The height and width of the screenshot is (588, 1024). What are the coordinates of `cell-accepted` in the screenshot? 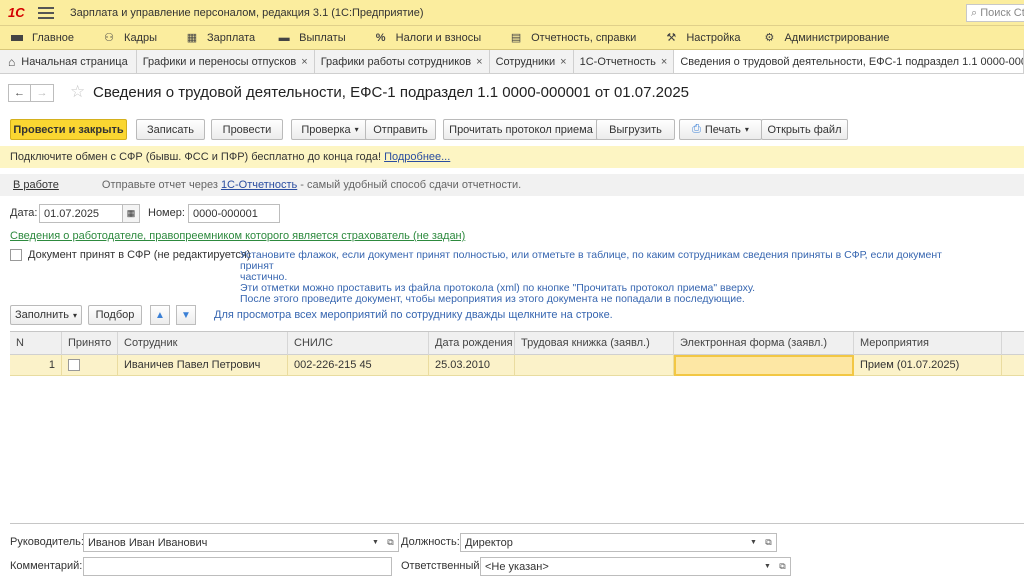 It's located at (90, 365).